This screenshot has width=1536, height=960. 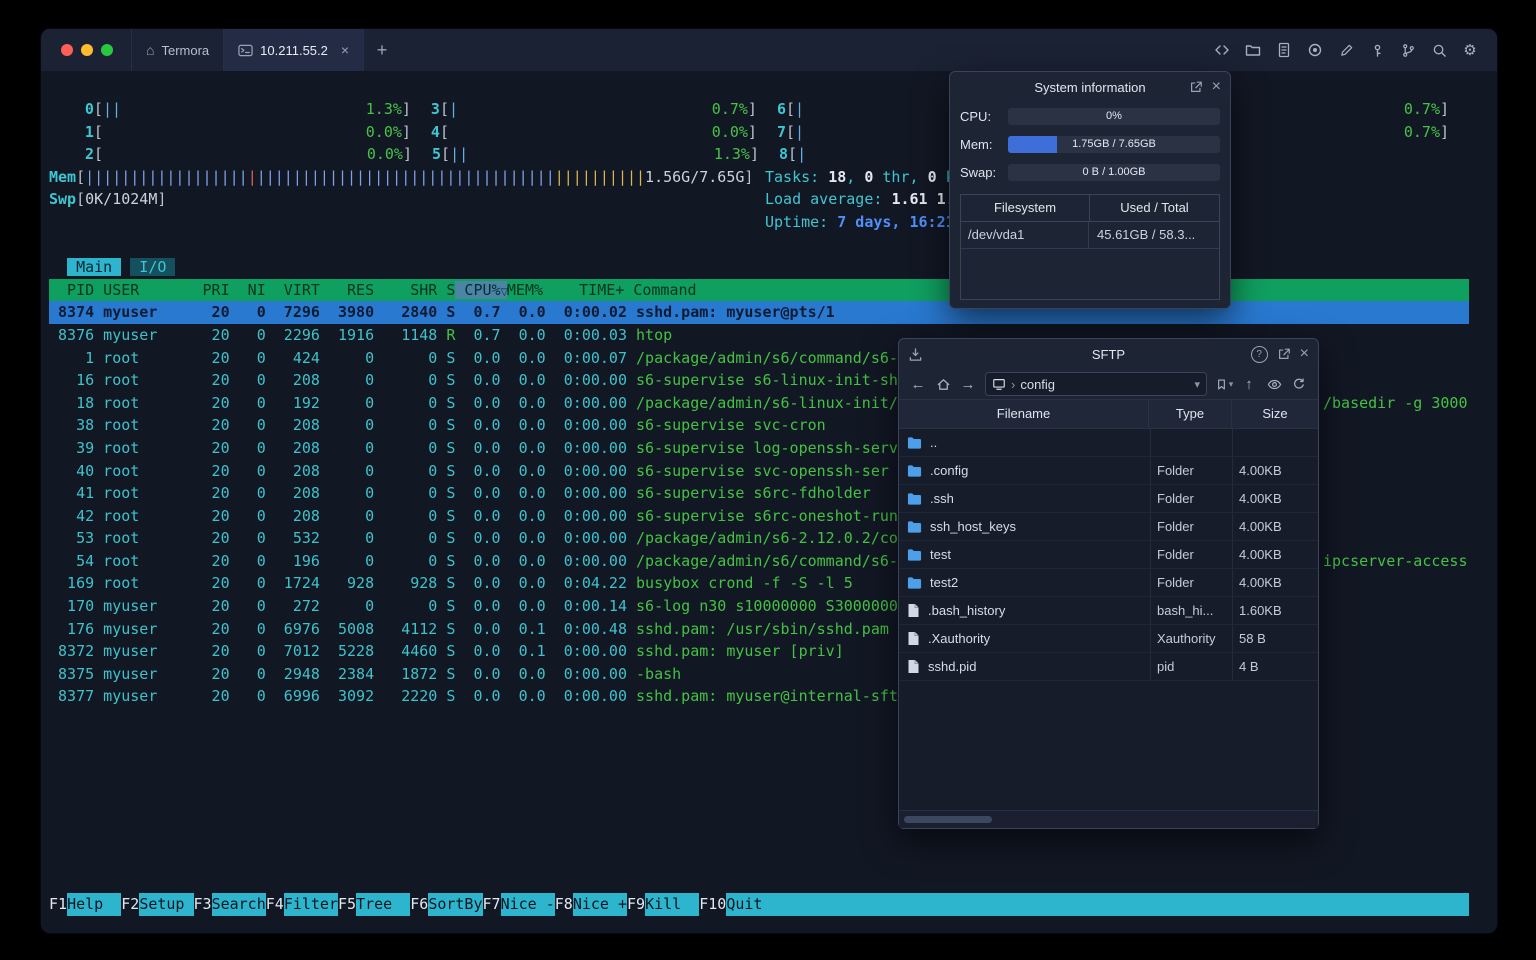 I want to click on code-icon, so click(x=1222, y=50).